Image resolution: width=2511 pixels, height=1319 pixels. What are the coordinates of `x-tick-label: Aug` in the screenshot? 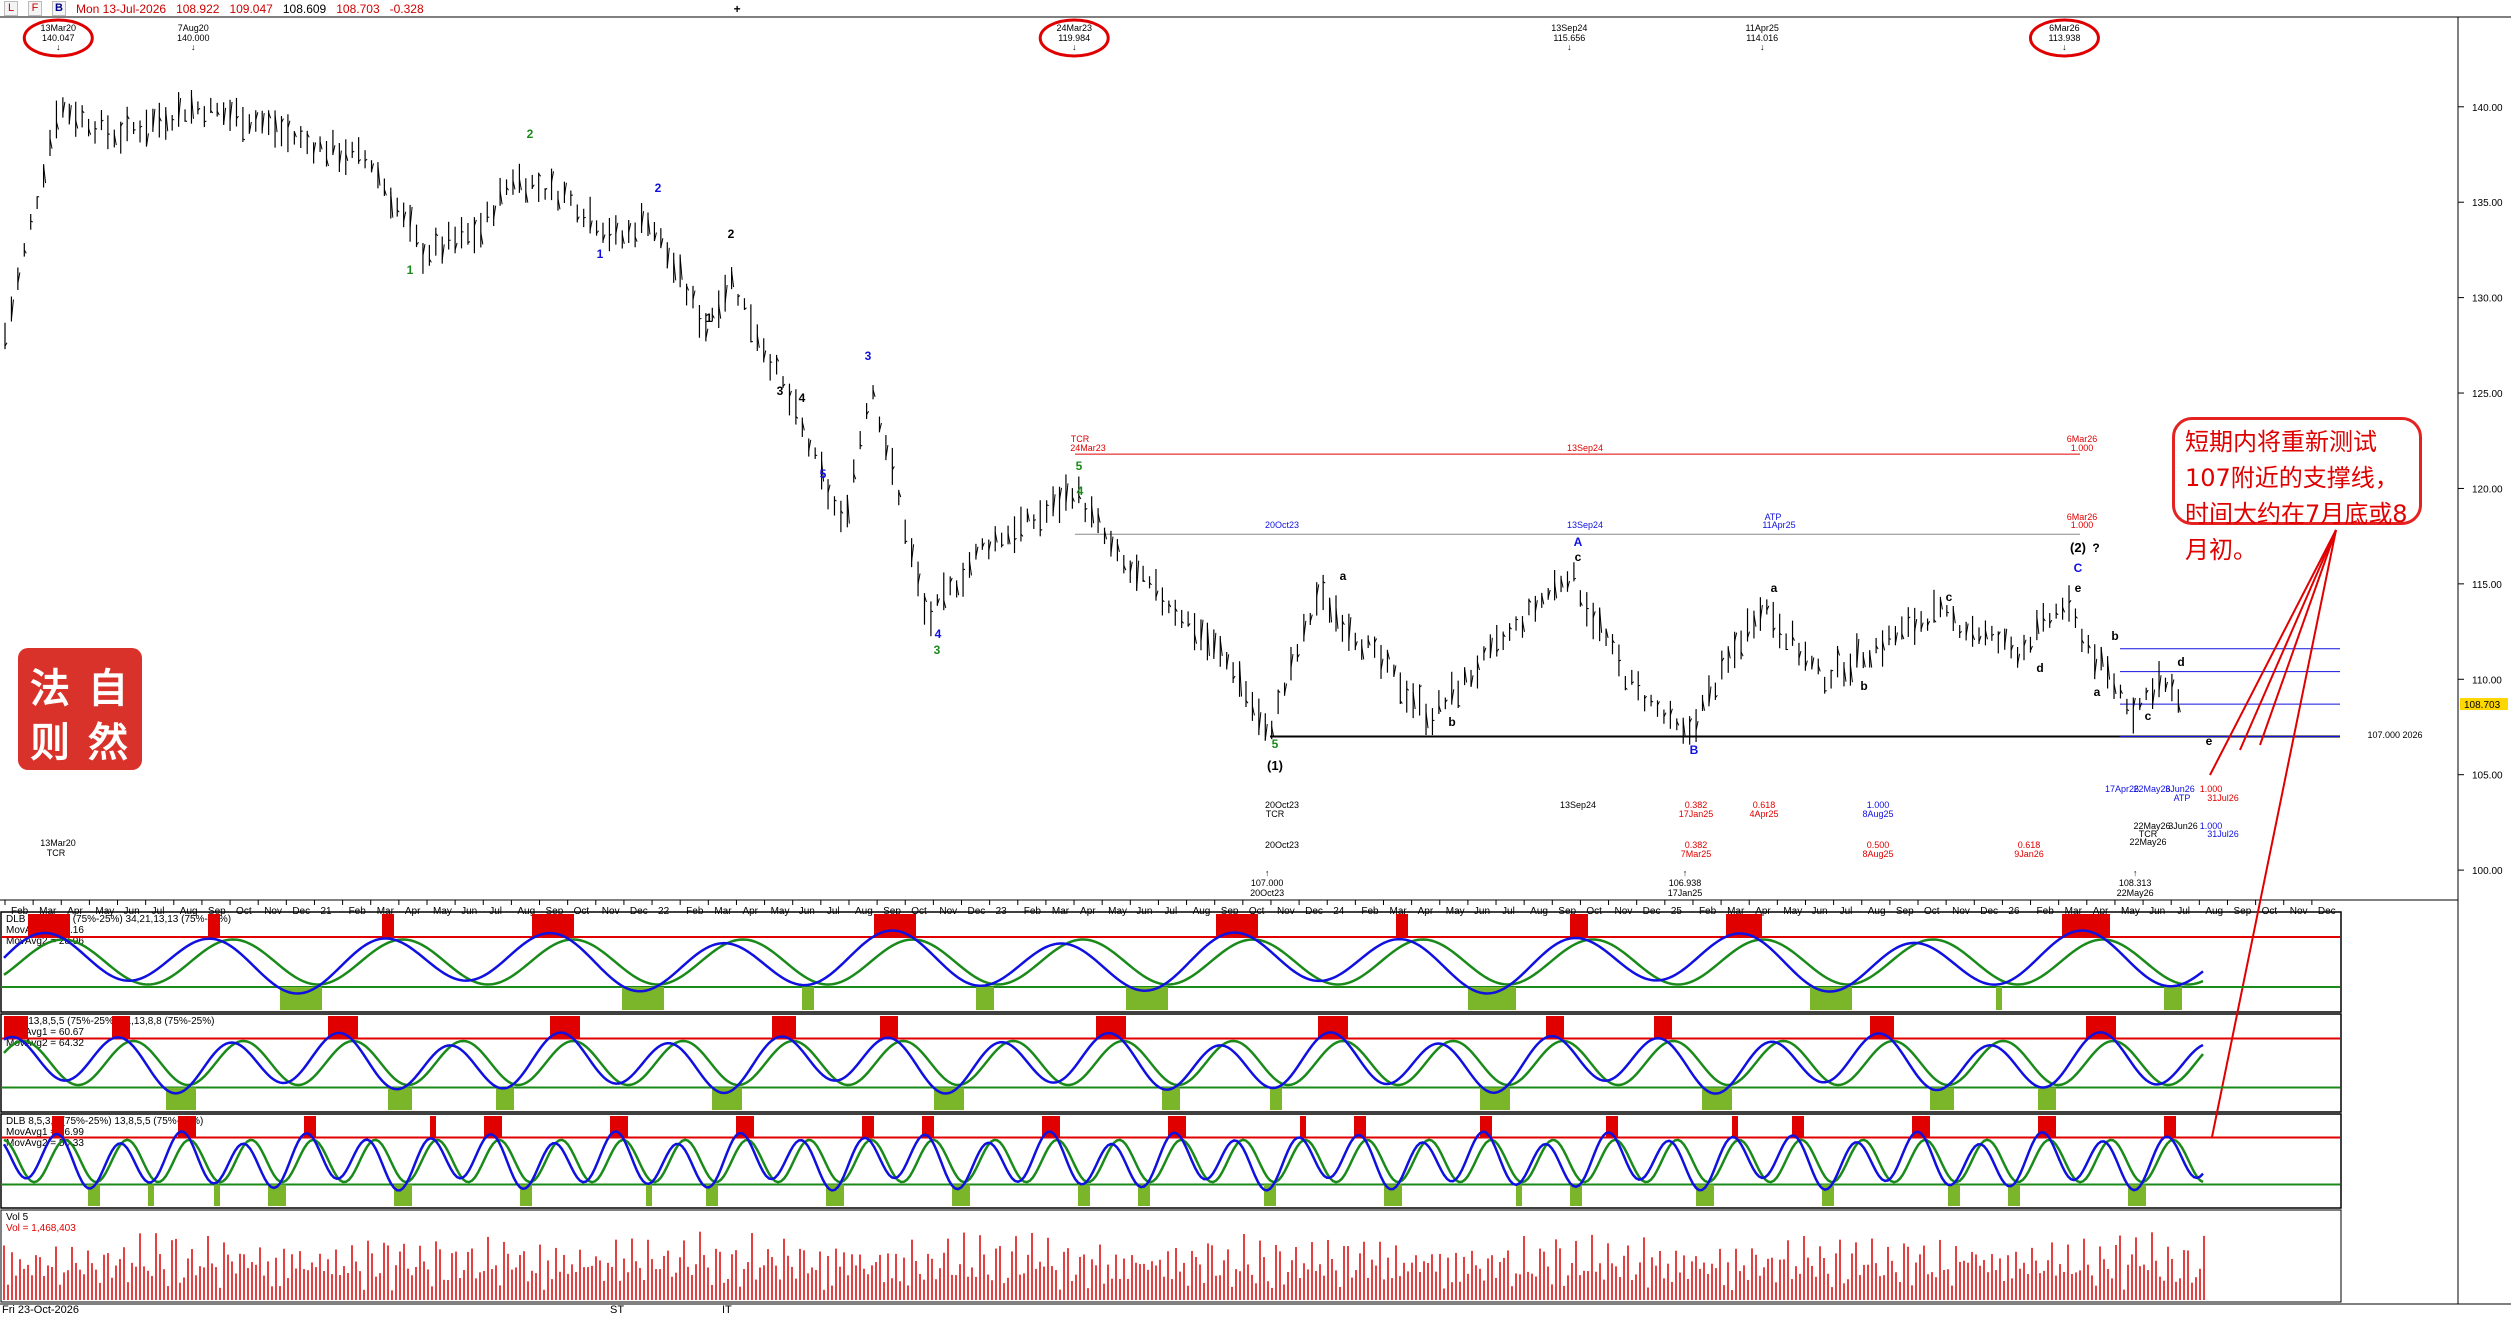 It's located at (864, 911).